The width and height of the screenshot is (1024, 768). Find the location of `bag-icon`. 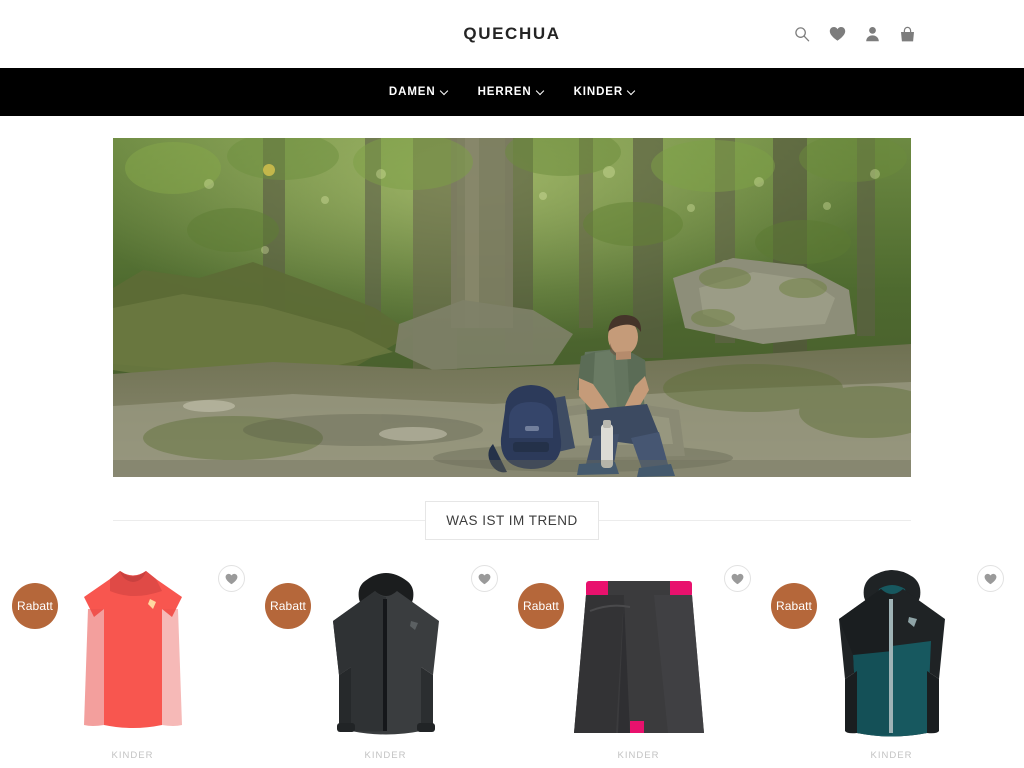

bag-icon is located at coordinates (907, 34).